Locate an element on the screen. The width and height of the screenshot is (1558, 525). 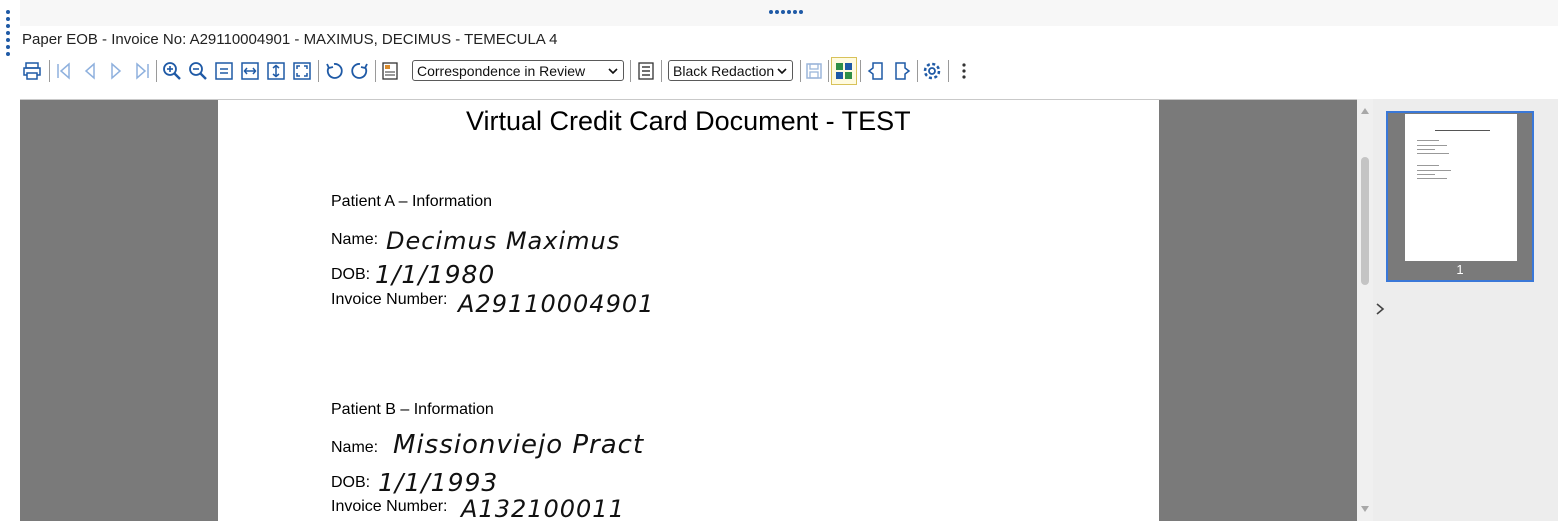
document-icon is located at coordinates (390, 71).